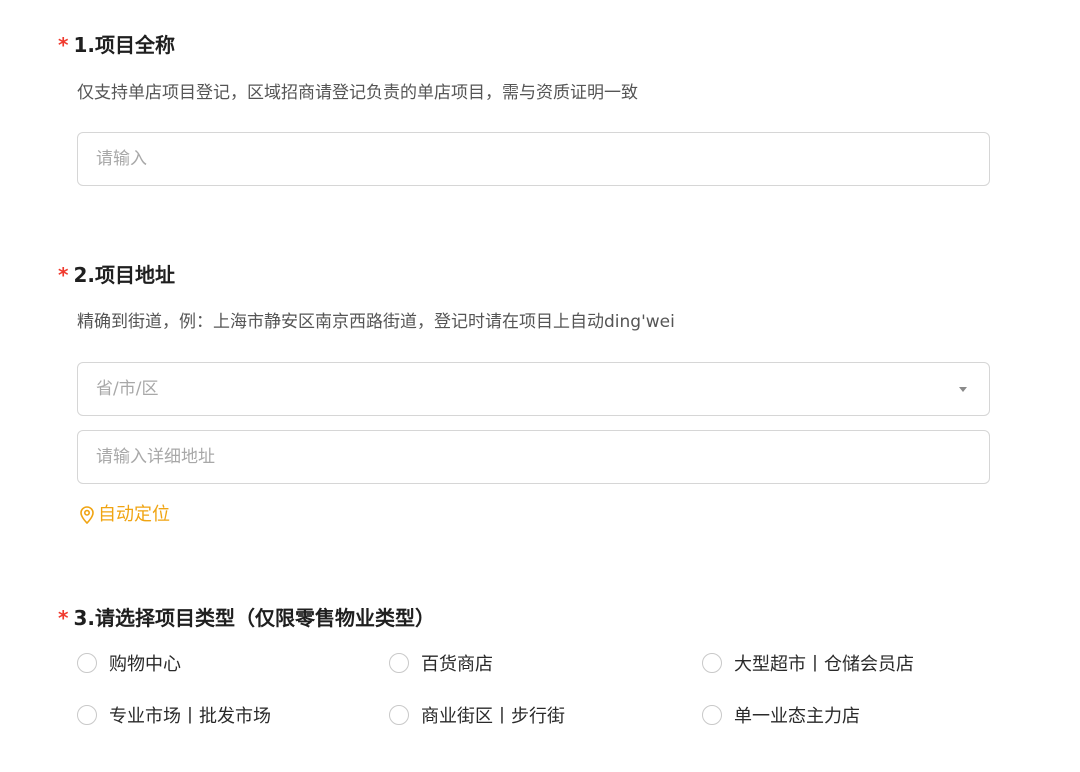 The image size is (1080, 772). Describe the element at coordinates (124, 45) in the screenshot. I see `q1-title-text: 1.项目全称` at that location.